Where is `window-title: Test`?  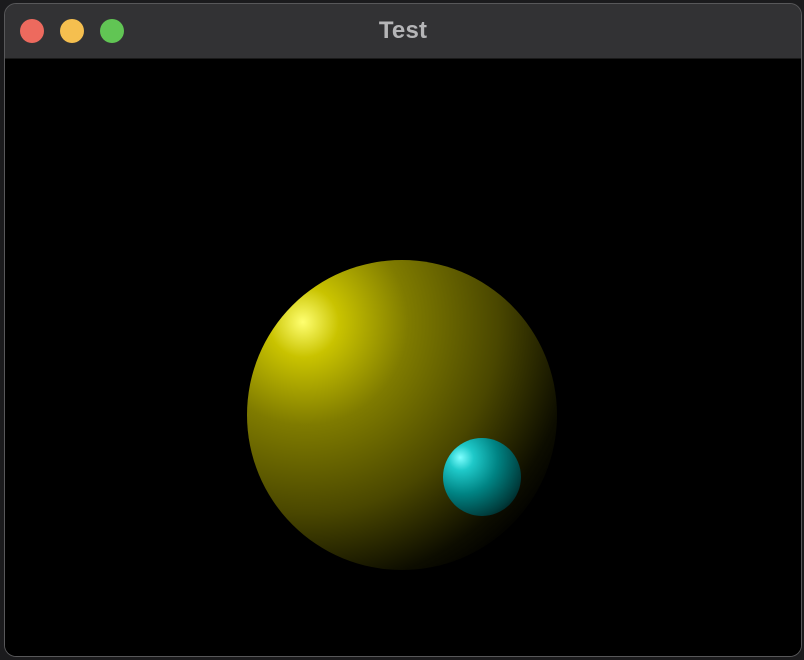
window-title: Test is located at coordinates (403, 30).